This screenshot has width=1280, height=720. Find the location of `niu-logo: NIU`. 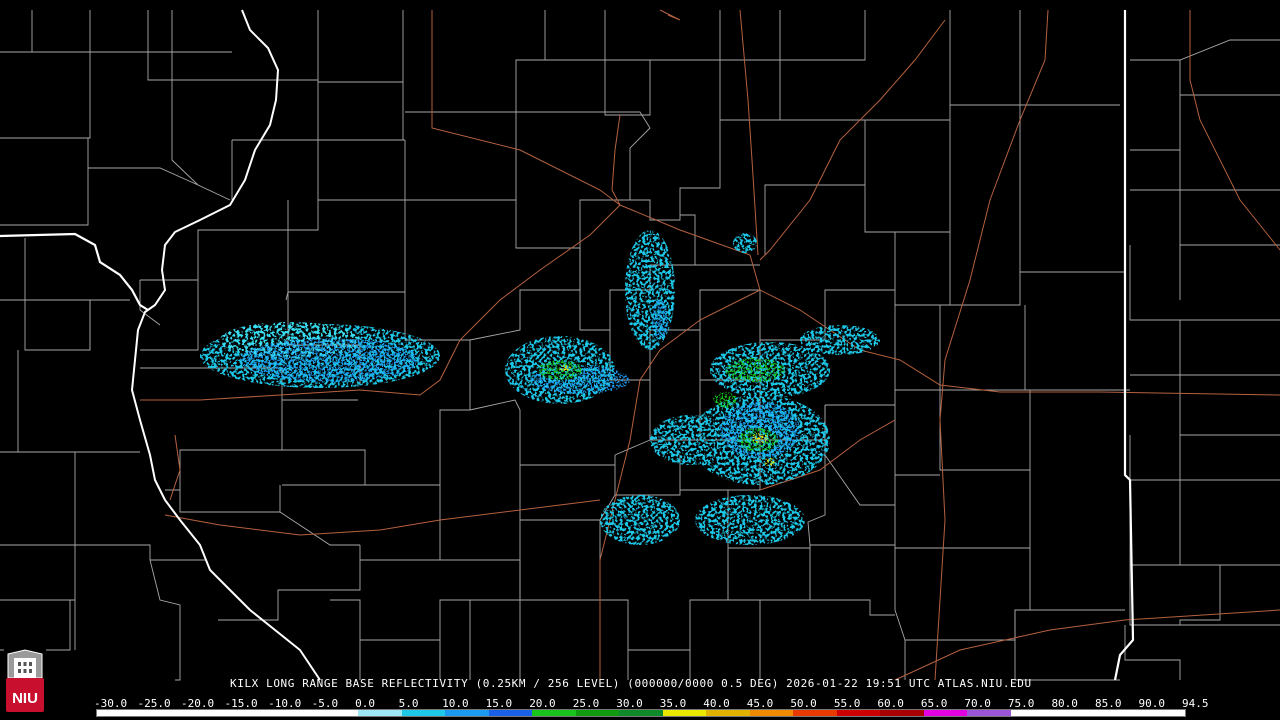

niu-logo: NIU is located at coordinates (25, 682).